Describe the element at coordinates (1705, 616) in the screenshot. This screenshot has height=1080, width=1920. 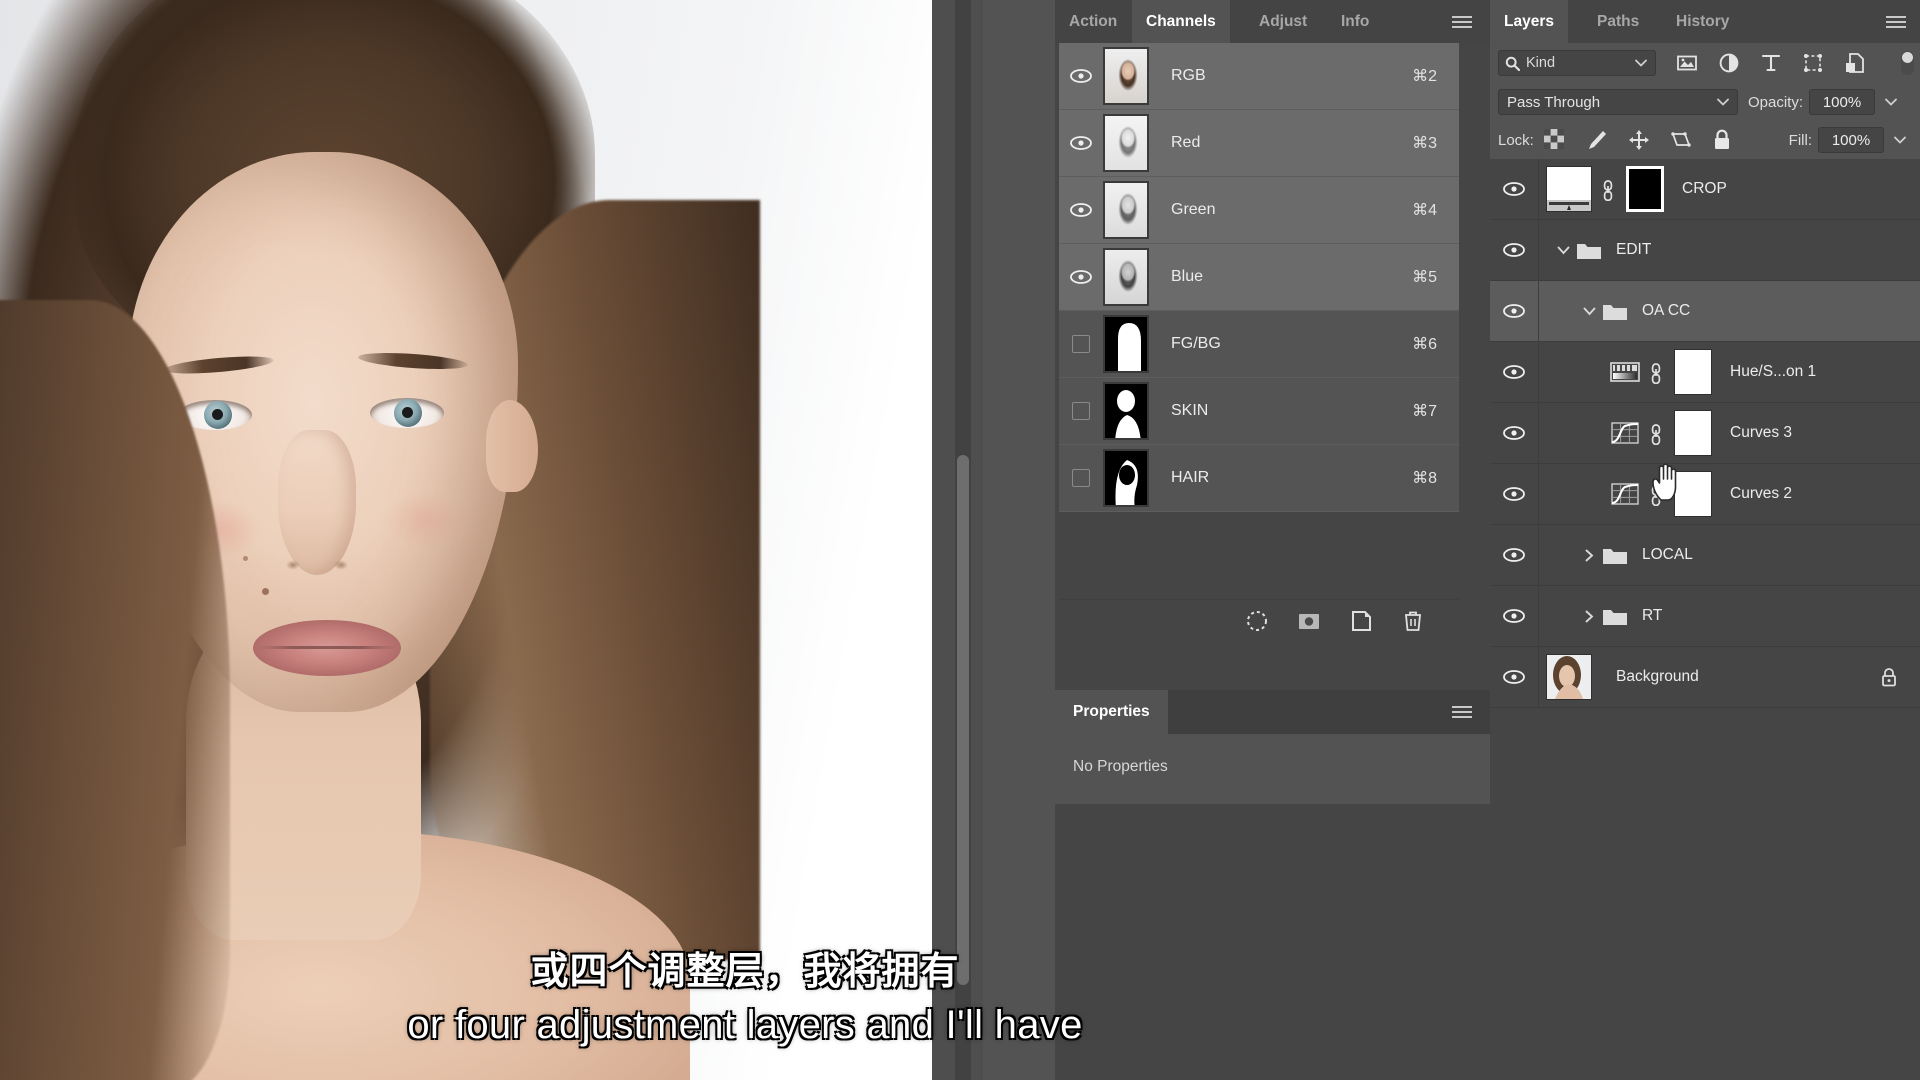
I see `layer-row-rt-group: RT` at that location.